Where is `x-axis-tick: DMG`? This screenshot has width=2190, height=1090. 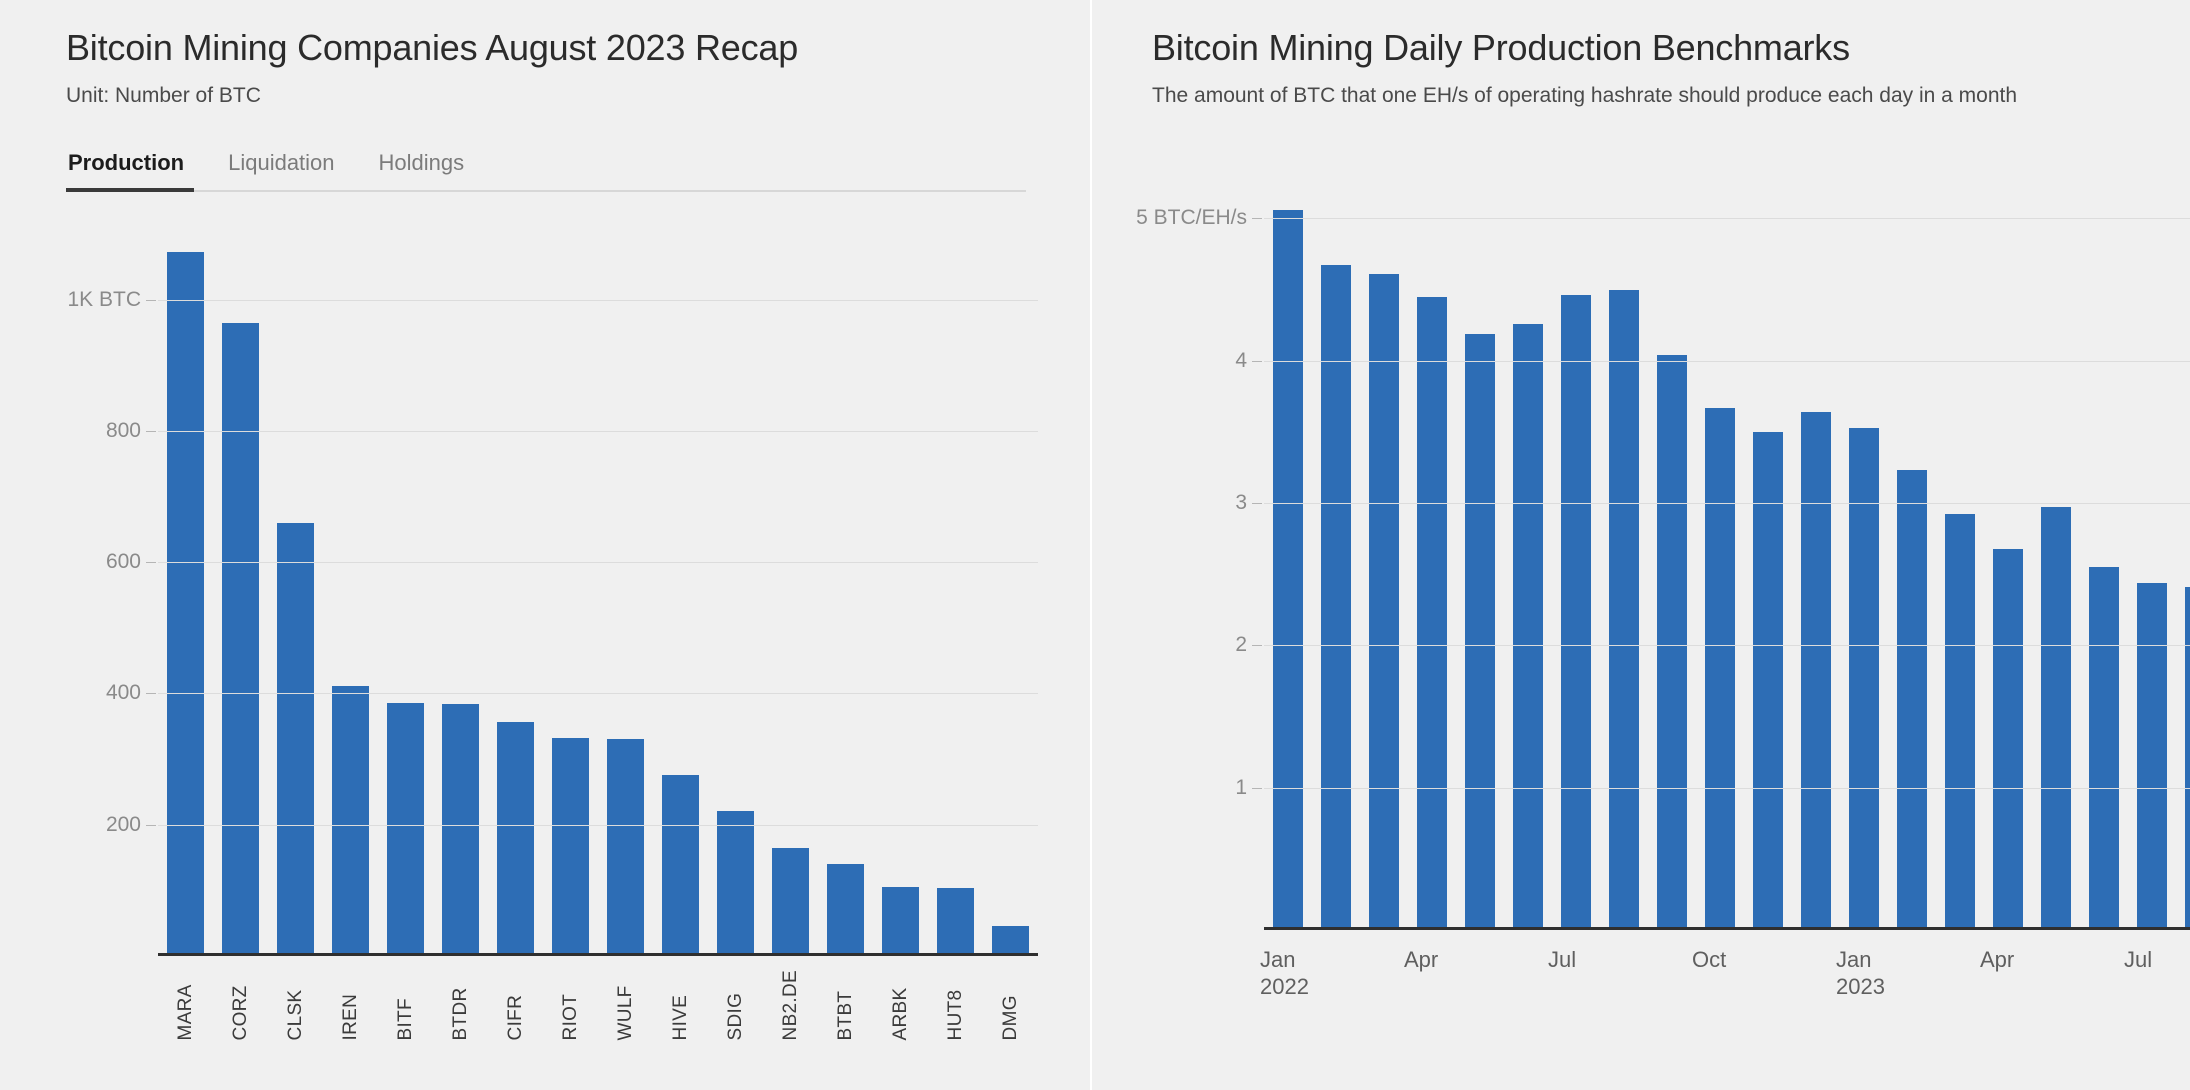 x-axis-tick: DMG is located at coordinates (1010, 1005).